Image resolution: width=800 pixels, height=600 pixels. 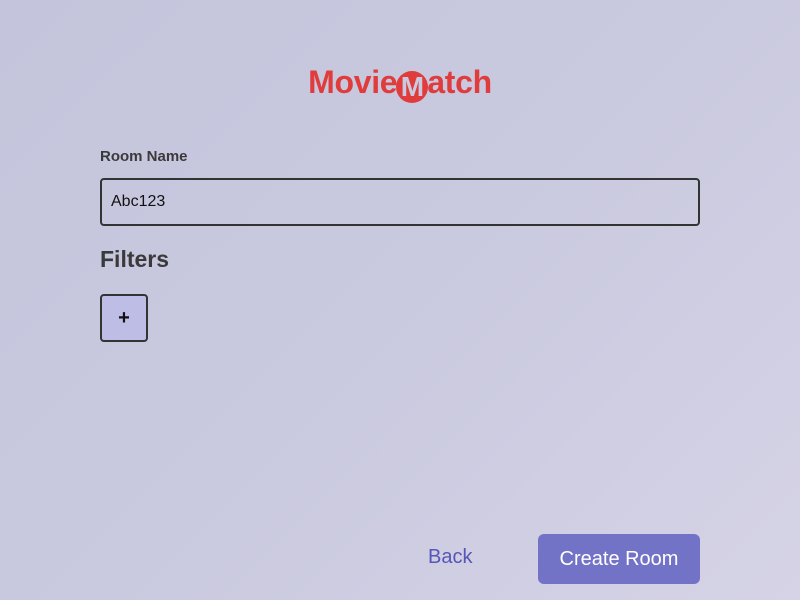 I want to click on filters-heading: Filters, so click(x=135, y=259).